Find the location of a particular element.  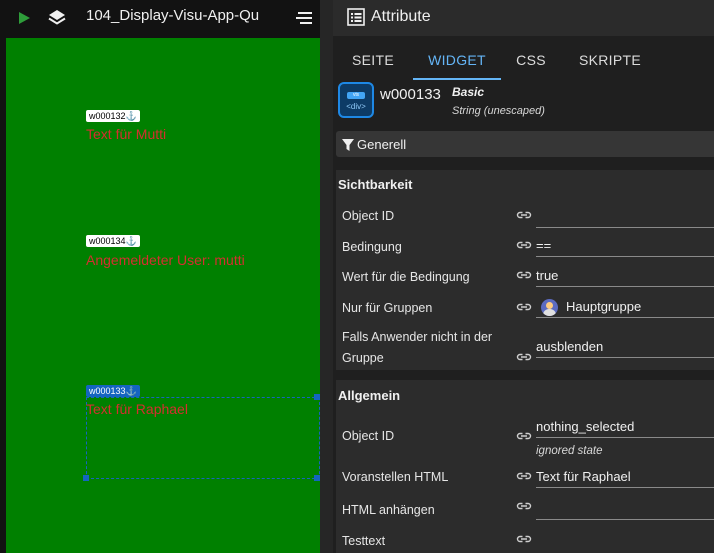

widget-id: w000133 is located at coordinates (410, 94).